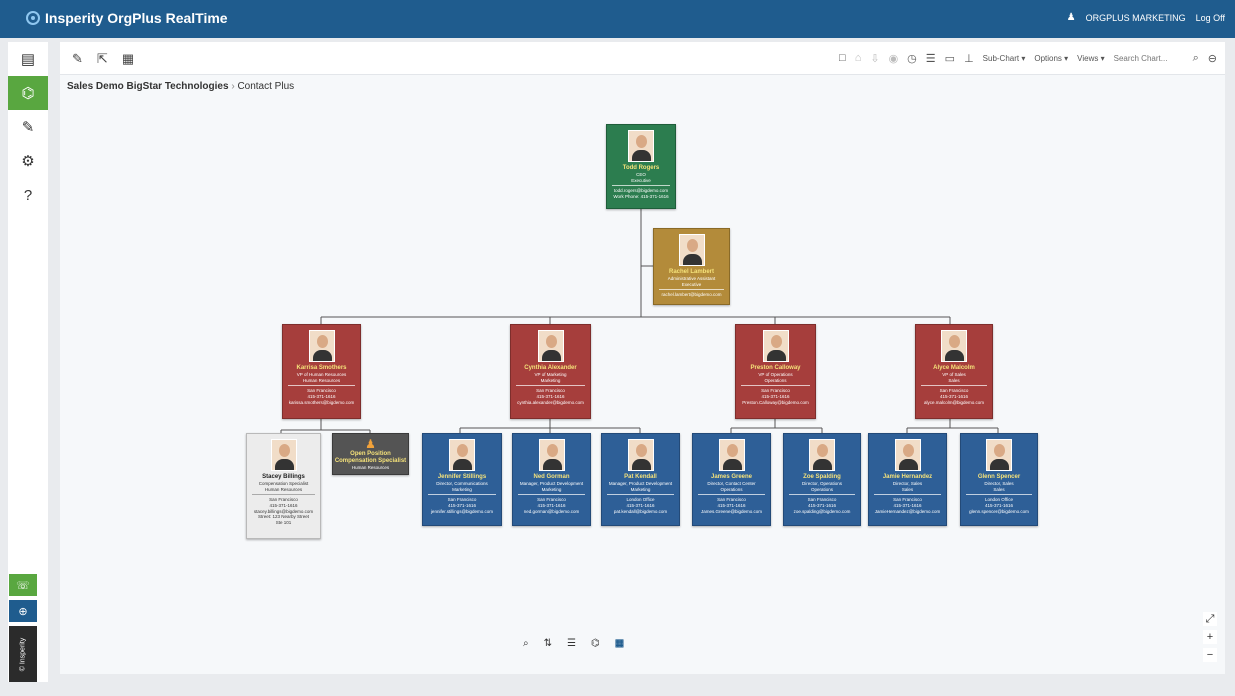  I want to click on list-view-icon: ☰, so click(571, 643).